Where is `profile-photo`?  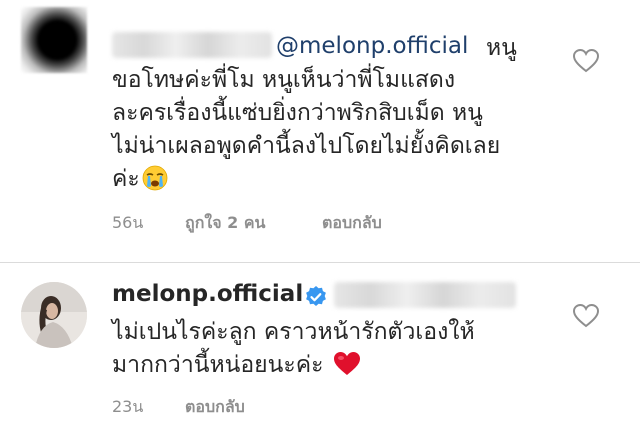 profile-photo is located at coordinates (54, 315).